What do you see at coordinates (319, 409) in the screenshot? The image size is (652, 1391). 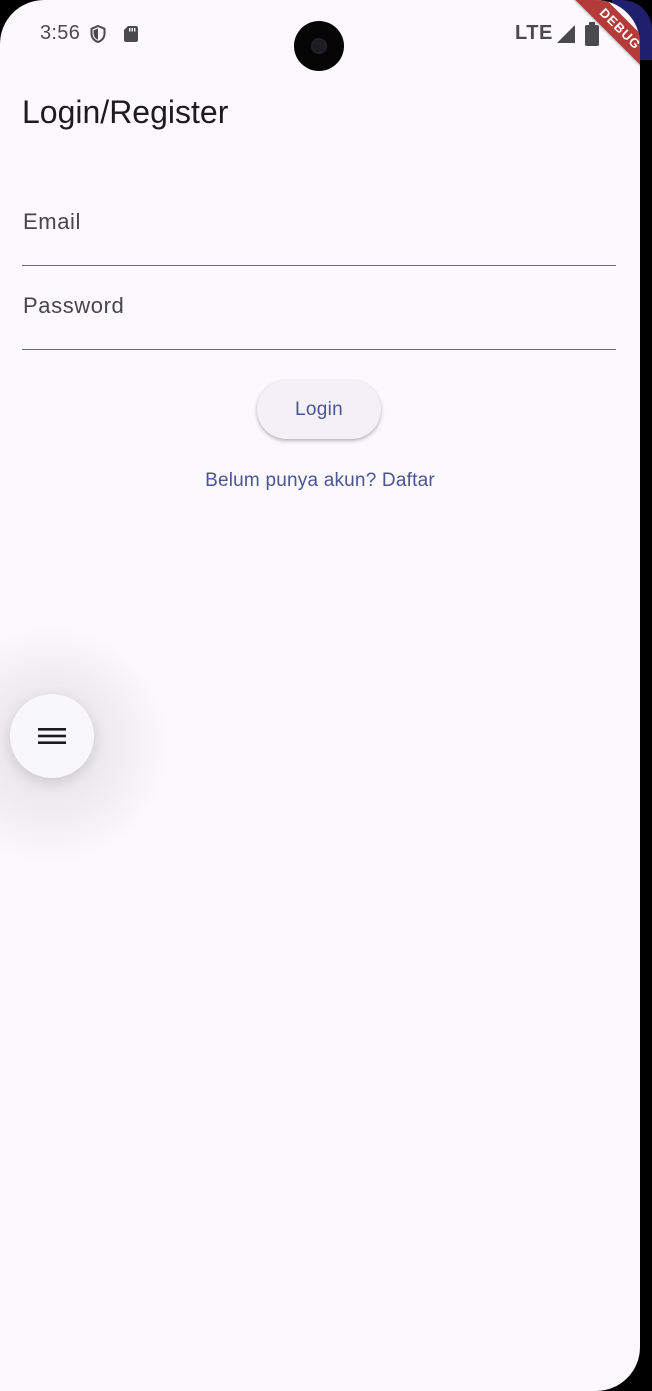 I see `login-button: Login` at bounding box center [319, 409].